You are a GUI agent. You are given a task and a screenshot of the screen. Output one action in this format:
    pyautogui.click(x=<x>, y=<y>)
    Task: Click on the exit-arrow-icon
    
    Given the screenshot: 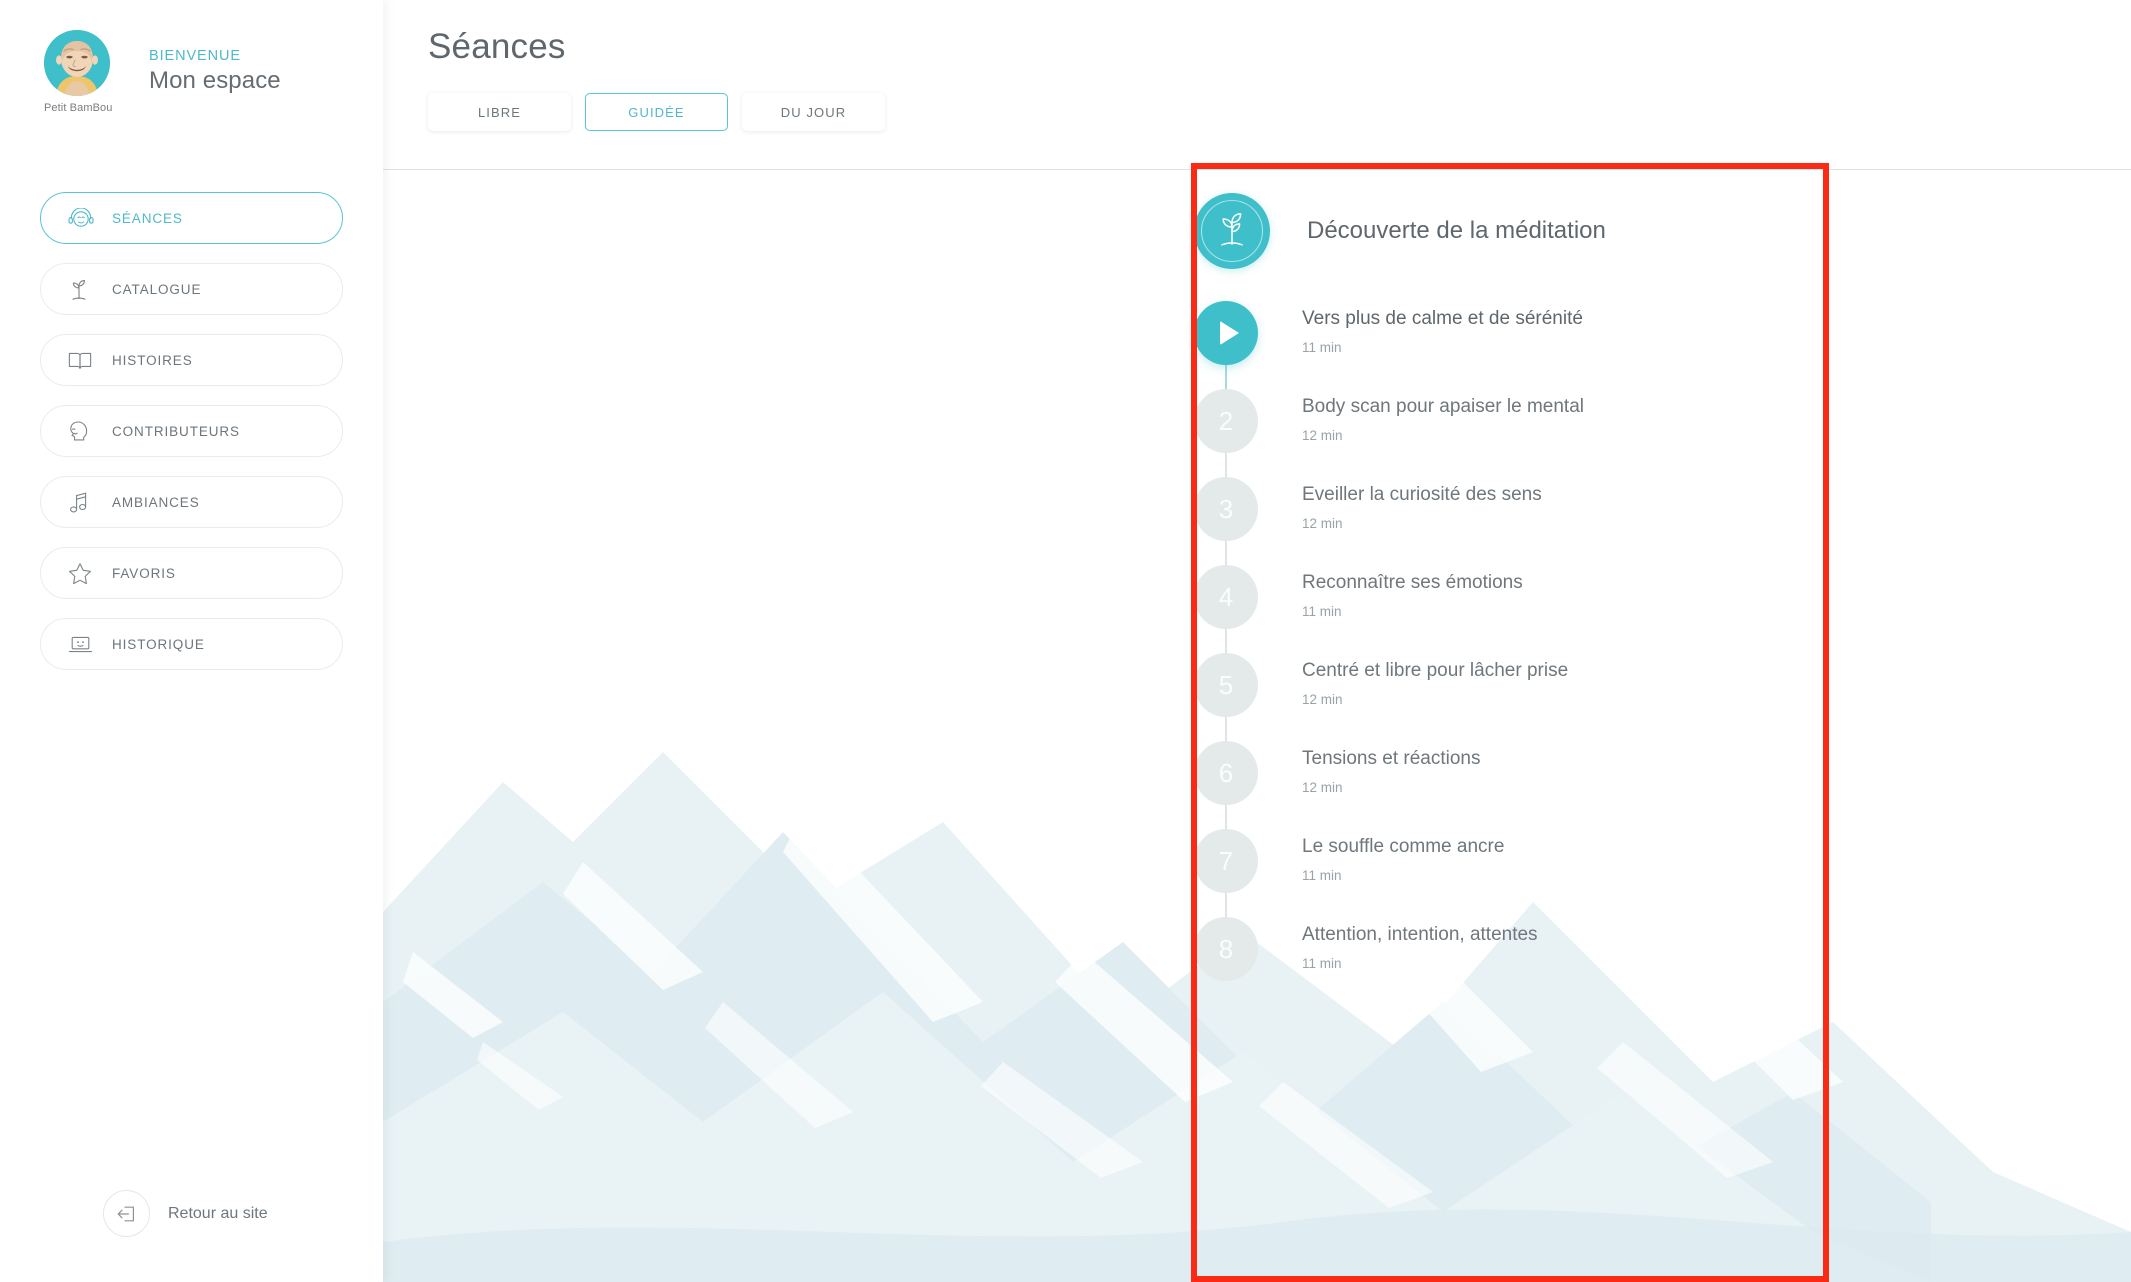 What is the action you would take?
    pyautogui.click(x=126, y=1213)
    